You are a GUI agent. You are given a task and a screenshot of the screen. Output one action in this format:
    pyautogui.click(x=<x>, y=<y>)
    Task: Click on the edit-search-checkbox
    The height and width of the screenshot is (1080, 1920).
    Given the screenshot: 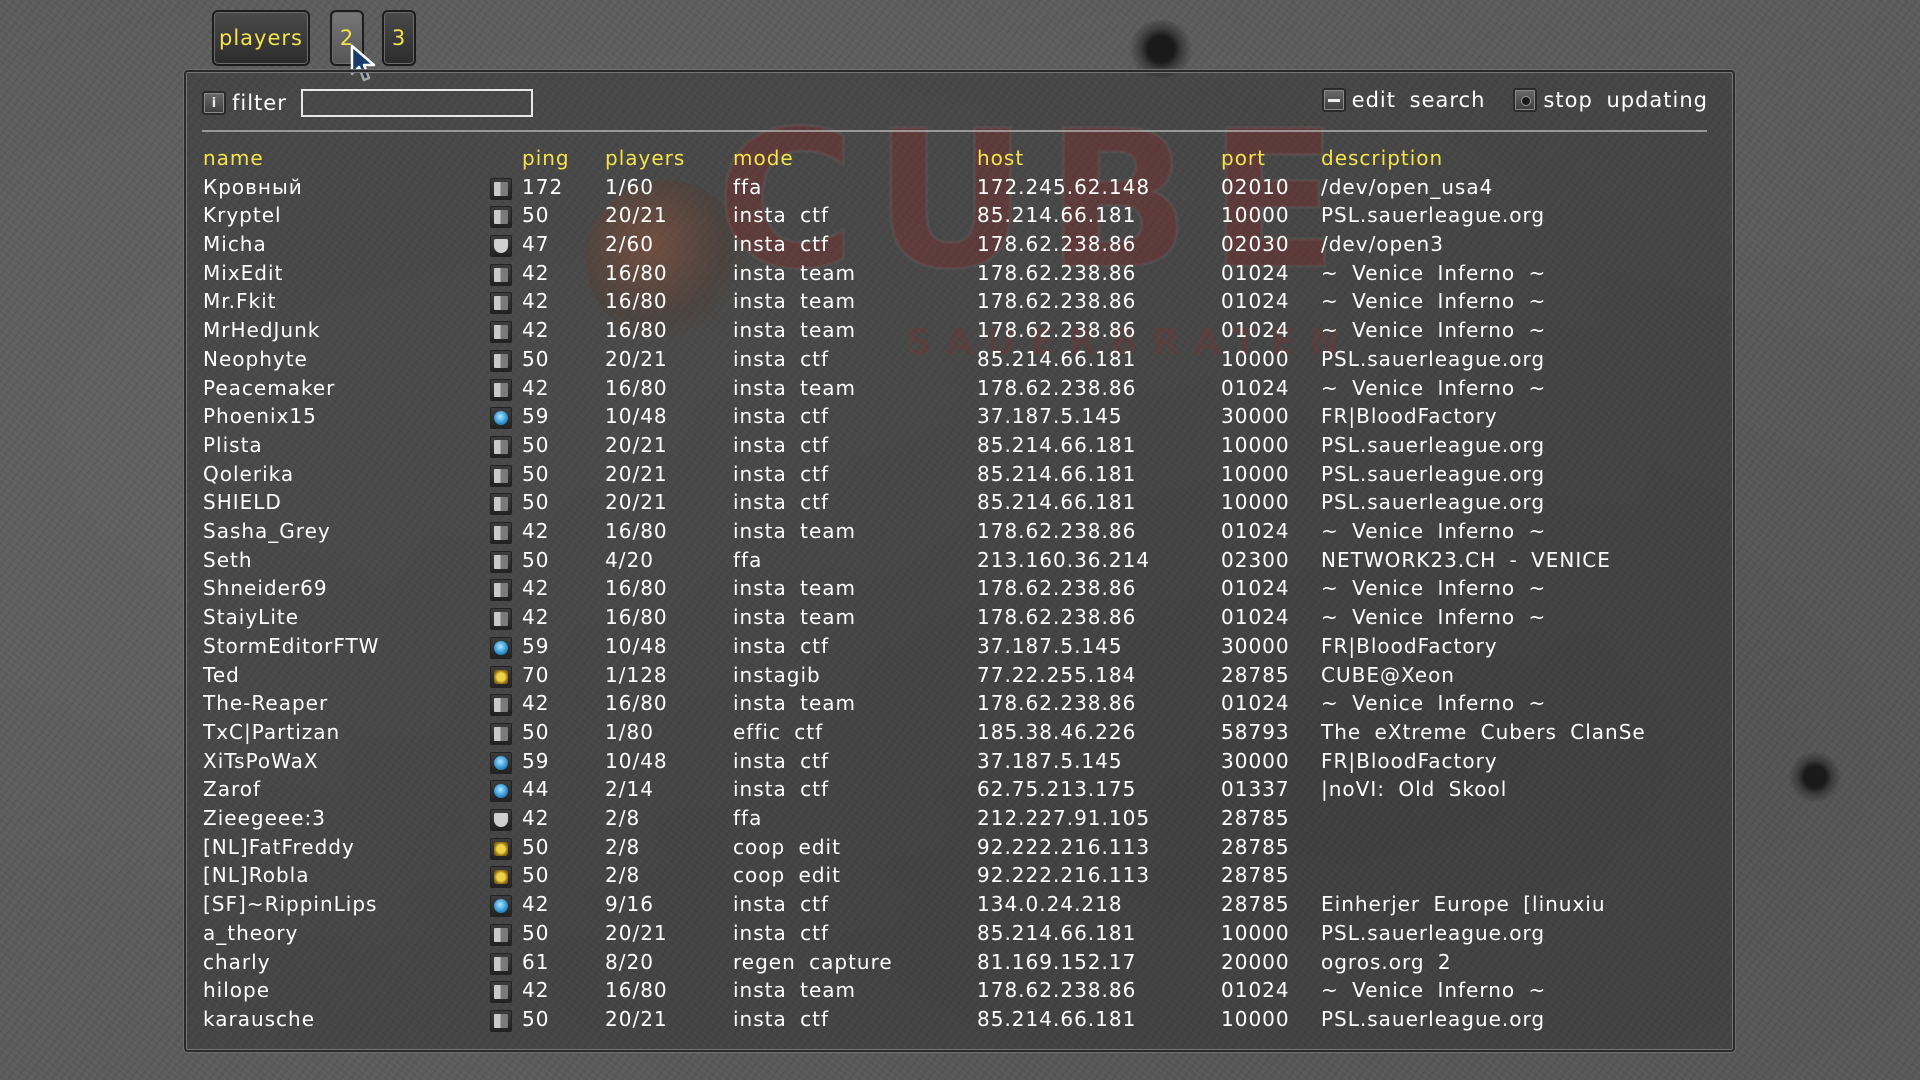 What is the action you would take?
    pyautogui.click(x=1333, y=100)
    